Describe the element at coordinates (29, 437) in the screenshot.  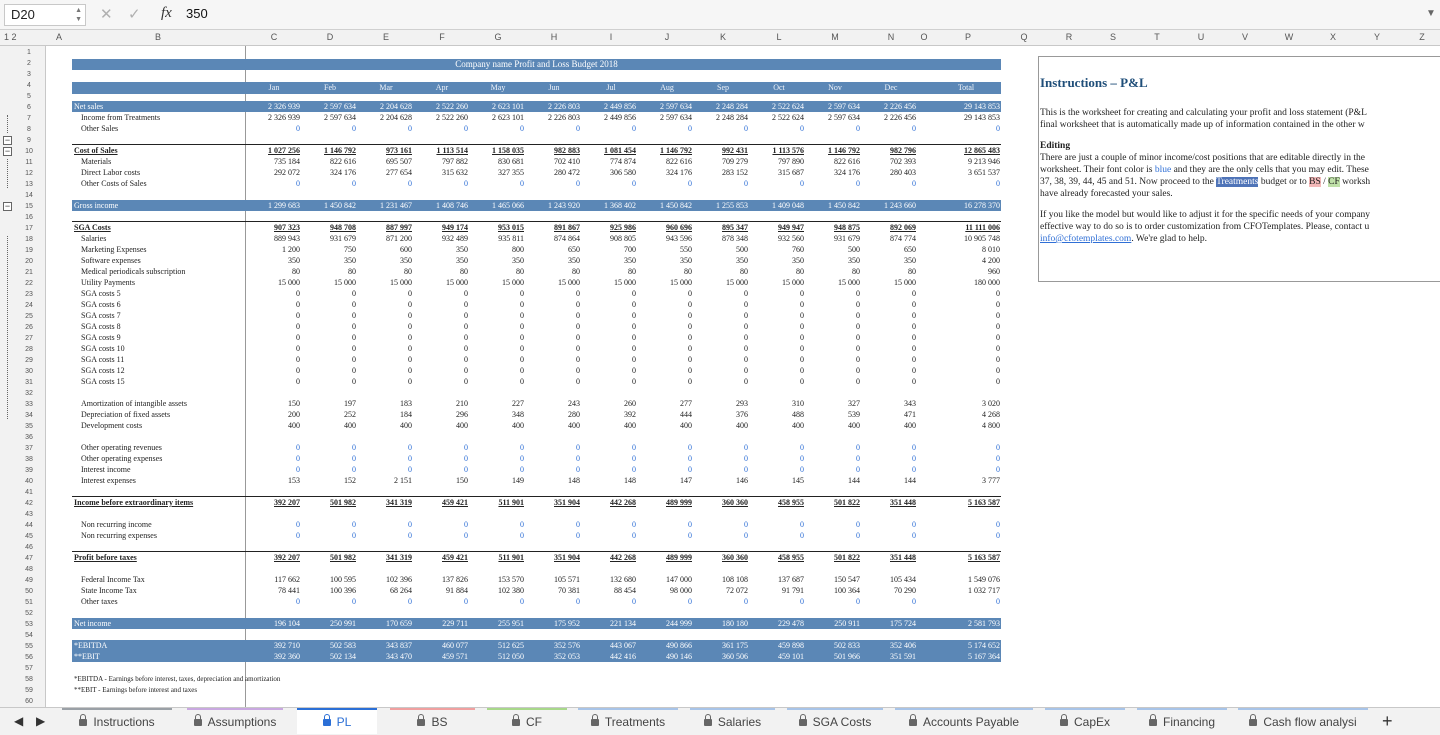
I see `row-header-36: 36` at that location.